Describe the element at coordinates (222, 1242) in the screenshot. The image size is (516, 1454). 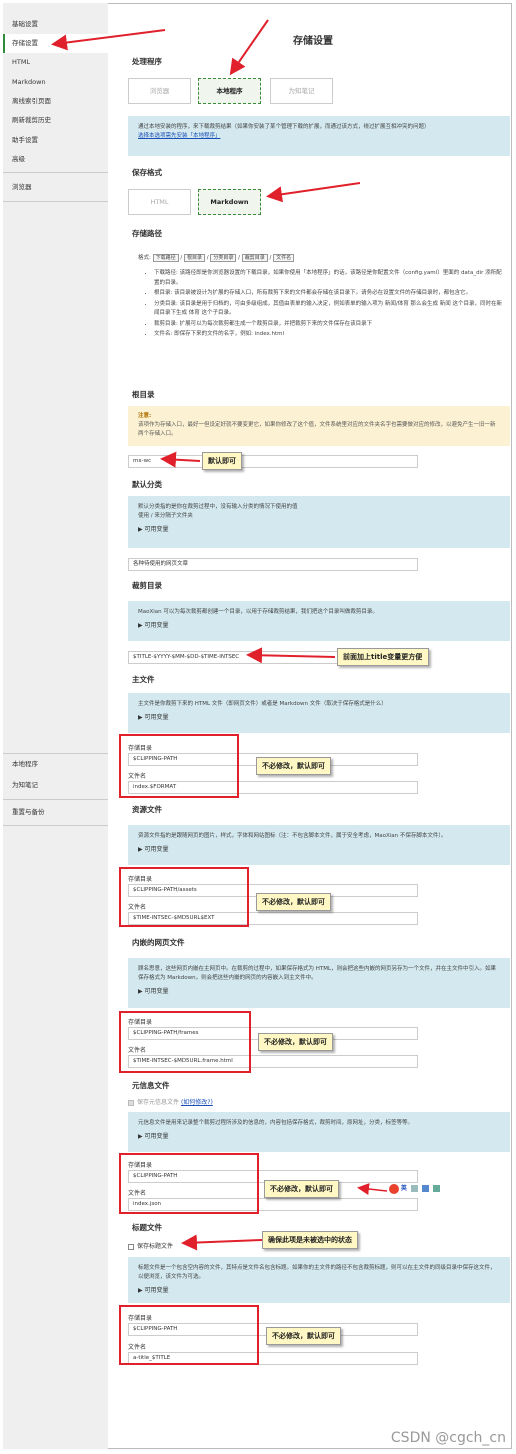
I see `arrow-to-title-checkbox` at that location.